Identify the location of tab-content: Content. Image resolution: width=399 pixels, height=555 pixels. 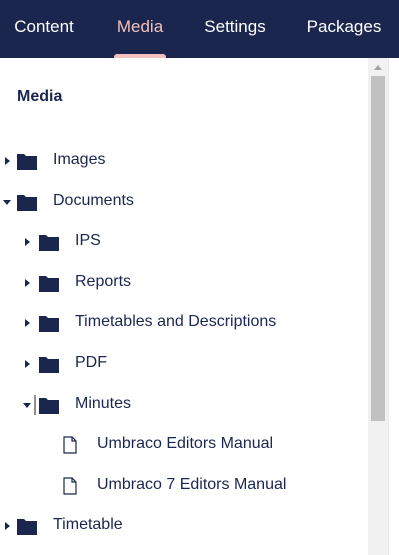
(44, 29).